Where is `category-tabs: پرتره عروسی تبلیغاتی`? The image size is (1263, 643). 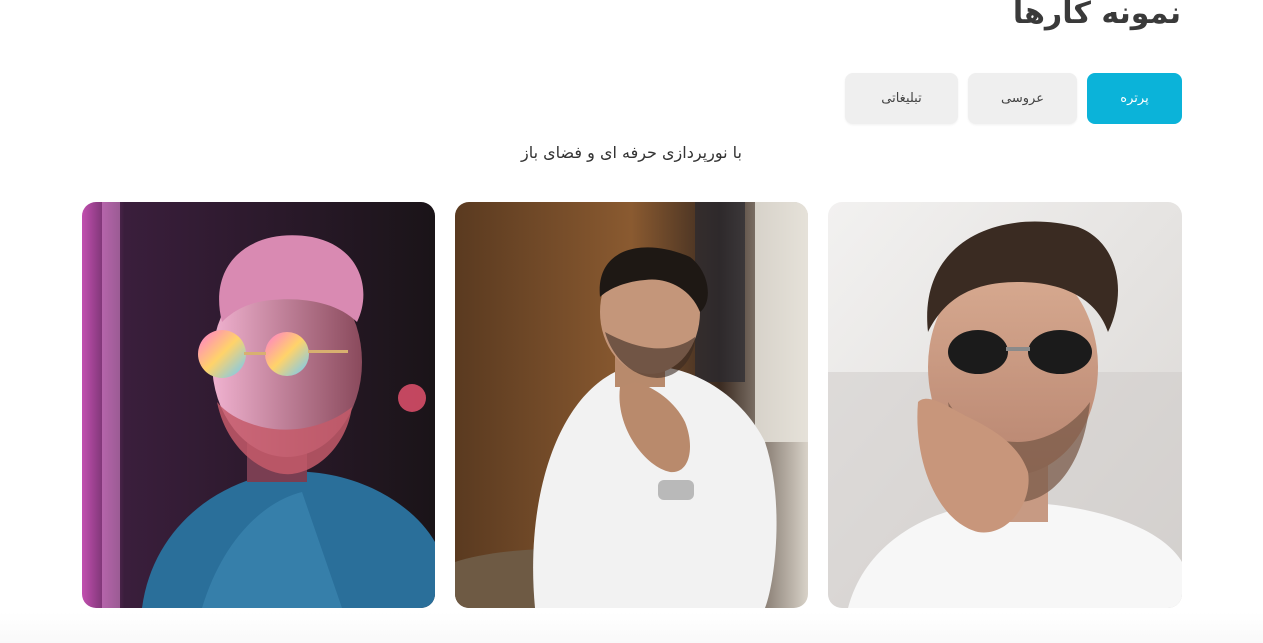
category-tabs: پرتره عروسی تبلیغاتی is located at coordinates (1013, 98).